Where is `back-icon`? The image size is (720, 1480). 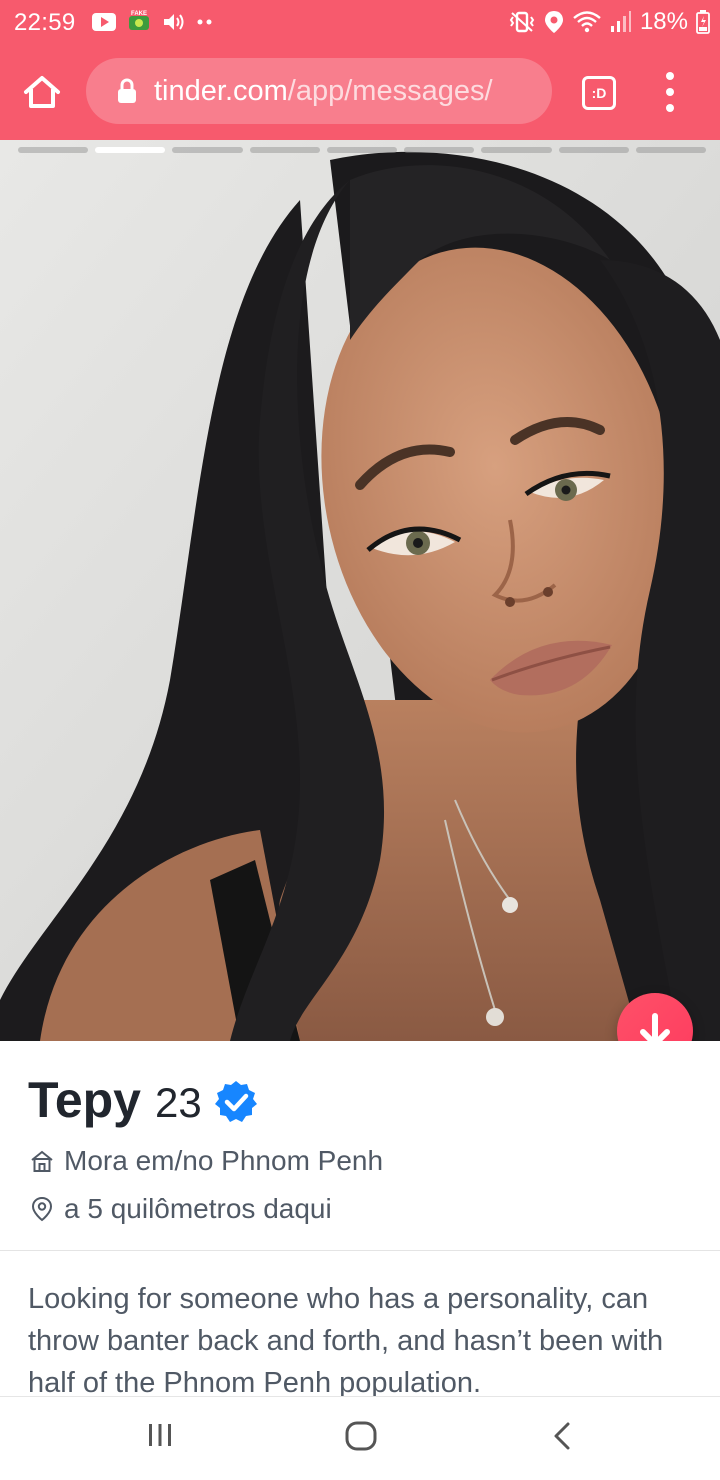 back-icon is located at coordinates (562, 1436).